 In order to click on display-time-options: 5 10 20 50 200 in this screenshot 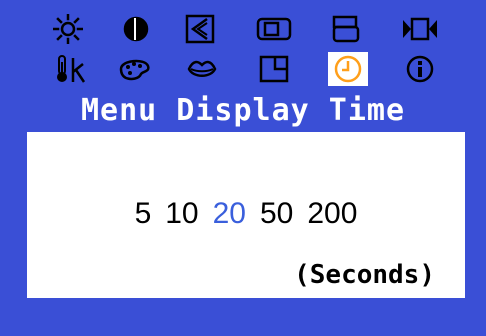, I will do `click(246, 214)`.